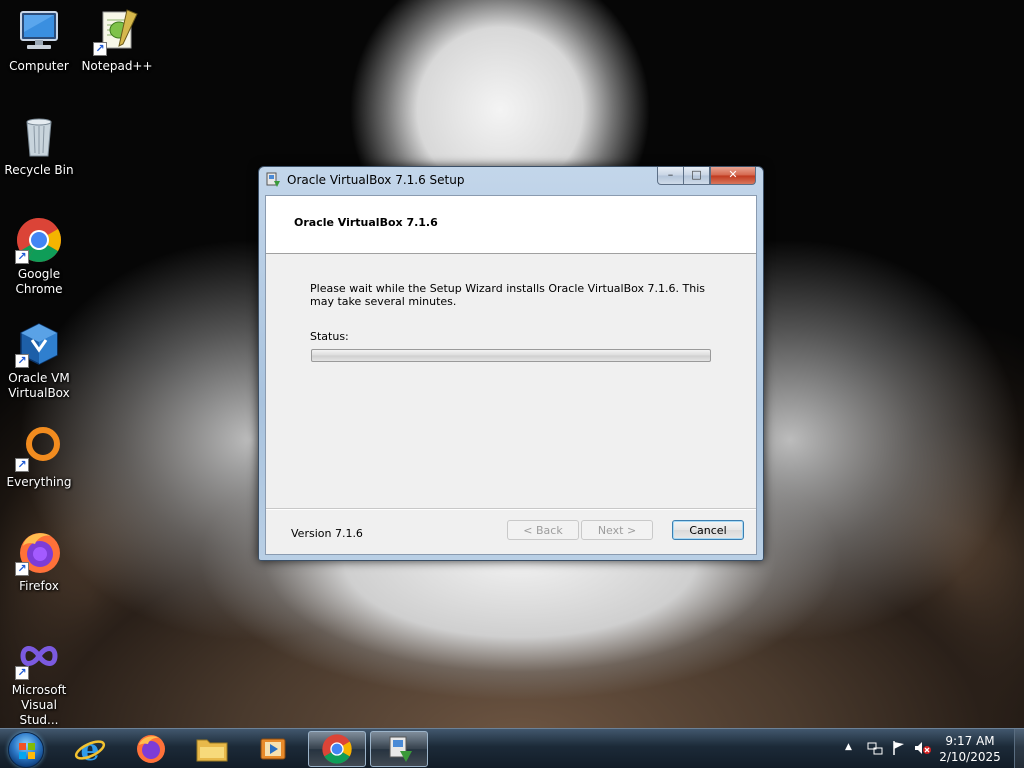  I want to click on taskbar-virtualbox-setup, so click(399, 749).